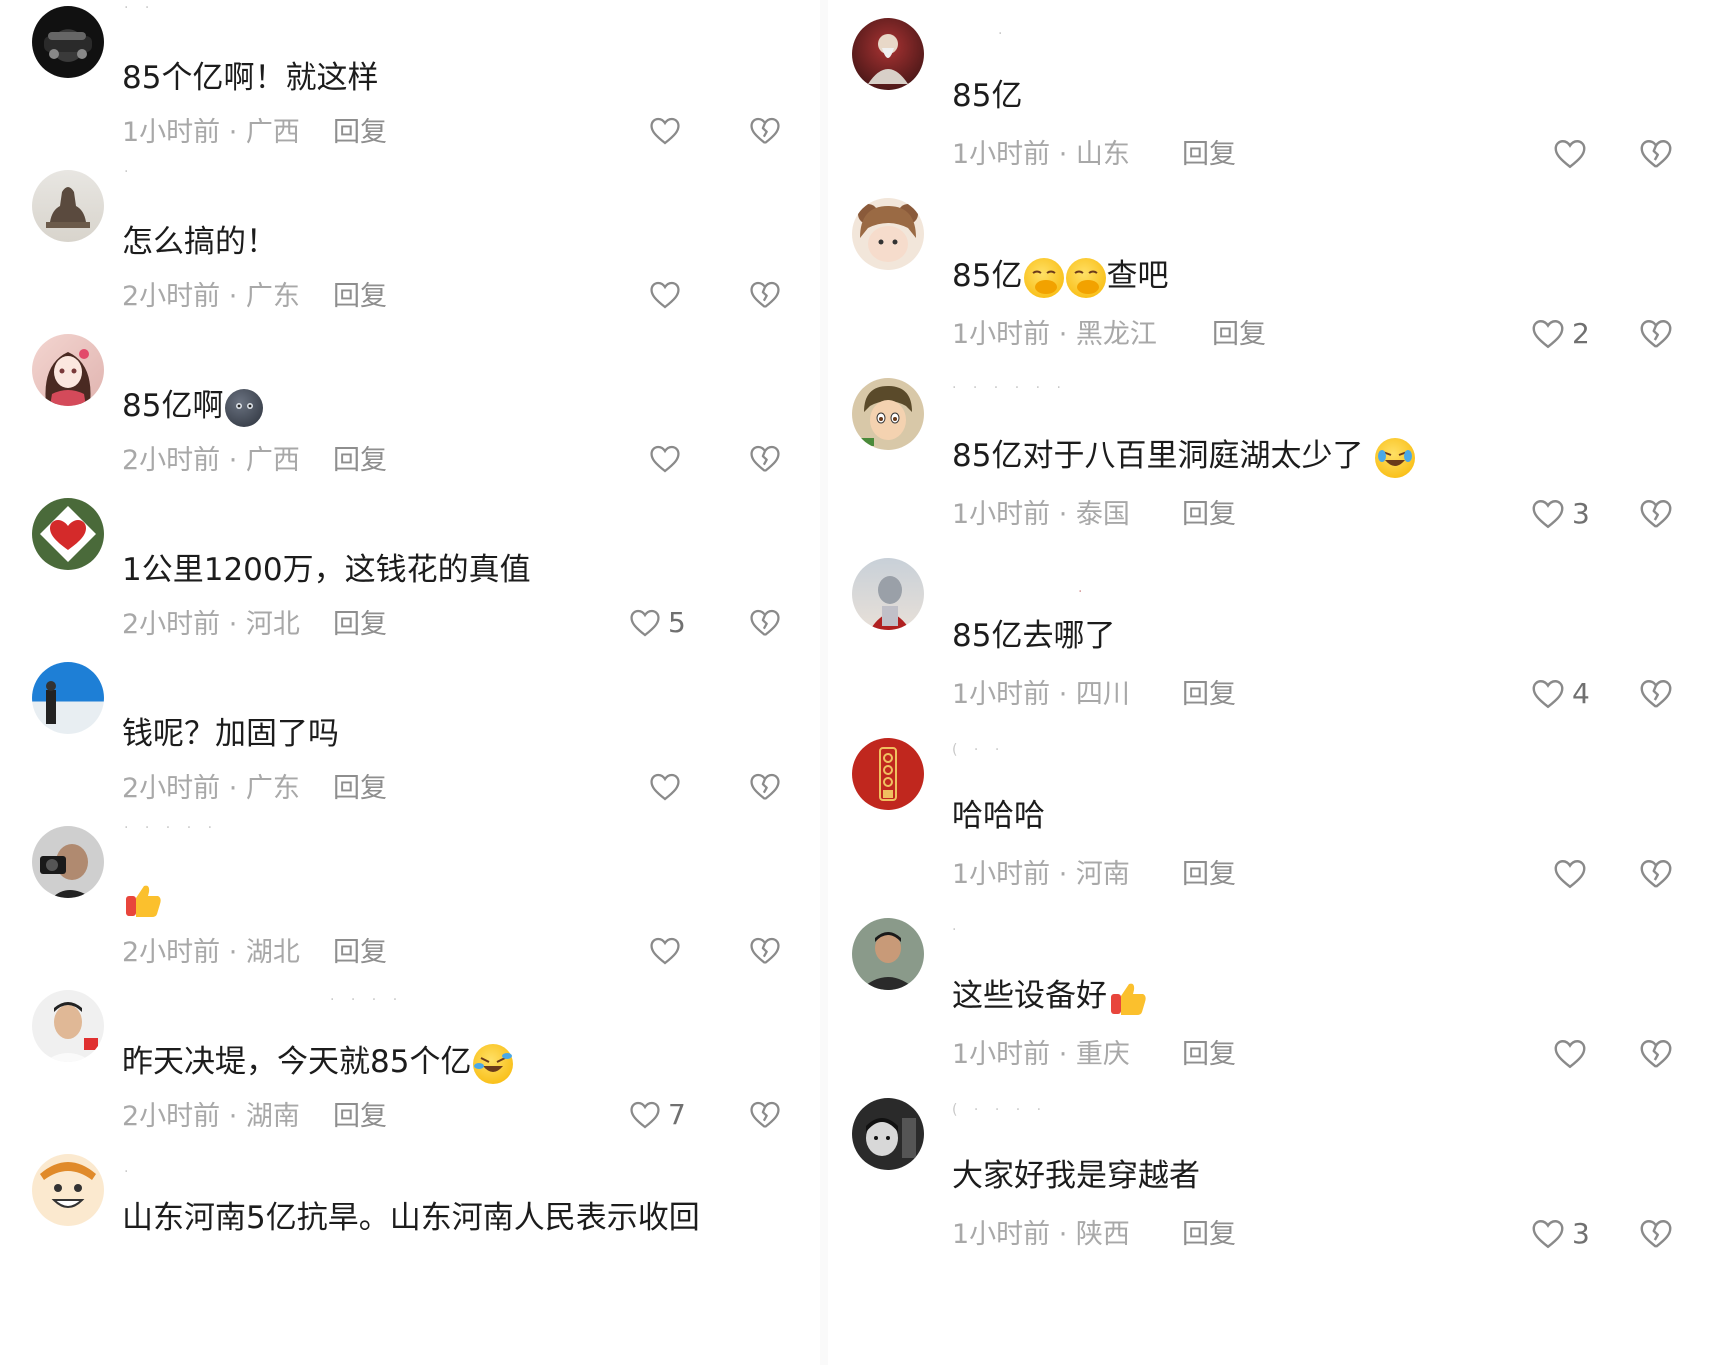 The width and height of the screenshot is (1711, 1365). I want to click on comment-meta: 2小时前 · 湖南, so click(211, 1116).